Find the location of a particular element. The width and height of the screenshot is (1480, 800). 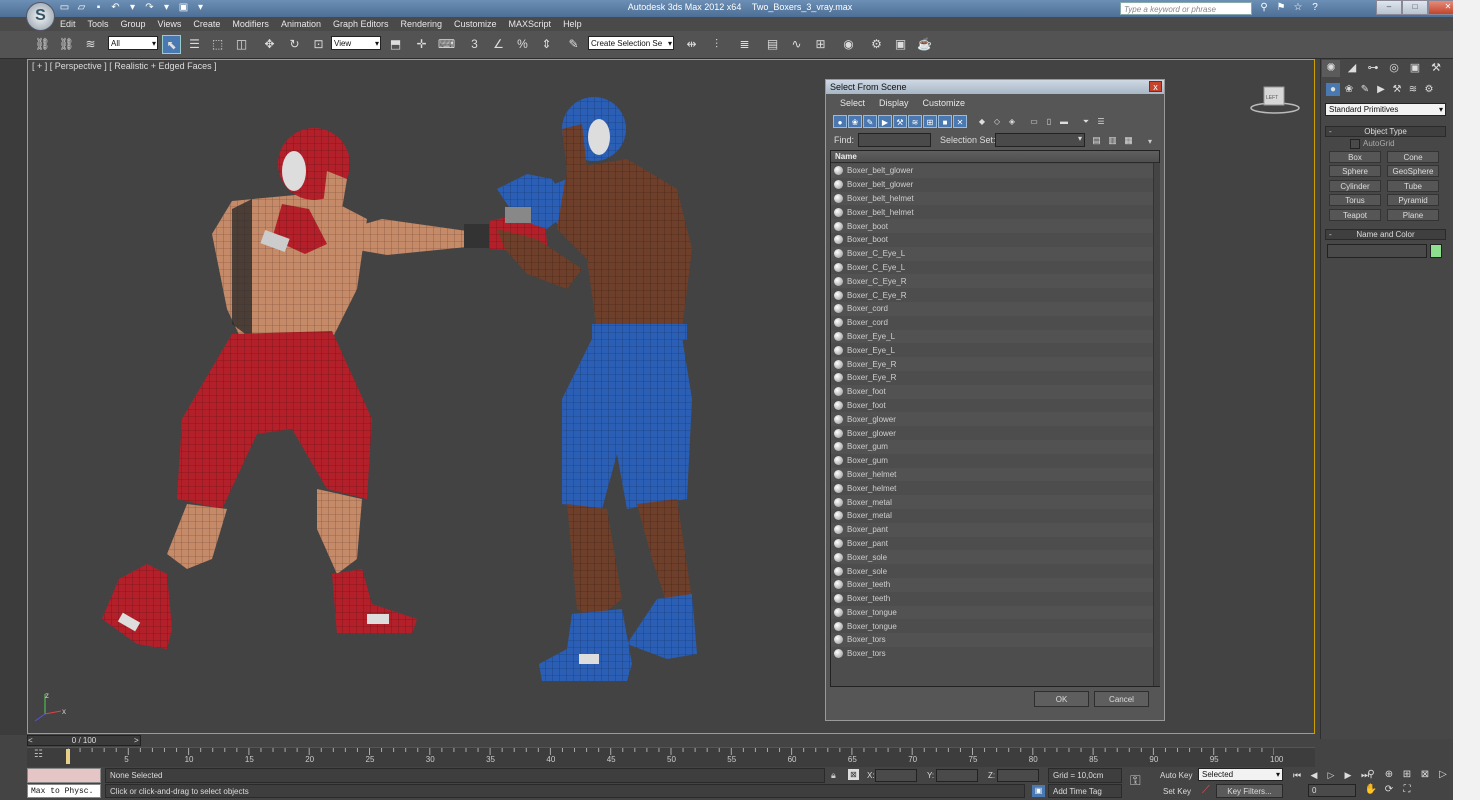

orbit-icon: ⟳ is located at coordinates (1389, 789).